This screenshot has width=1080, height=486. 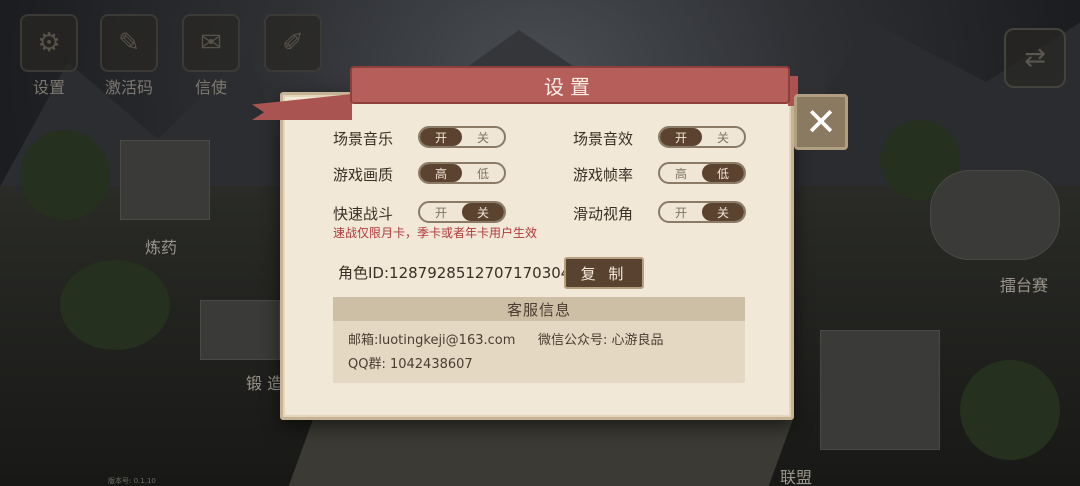 I want to click on role-id-text: 角色ID:1287928512707170304, so click(x=454, y=273).